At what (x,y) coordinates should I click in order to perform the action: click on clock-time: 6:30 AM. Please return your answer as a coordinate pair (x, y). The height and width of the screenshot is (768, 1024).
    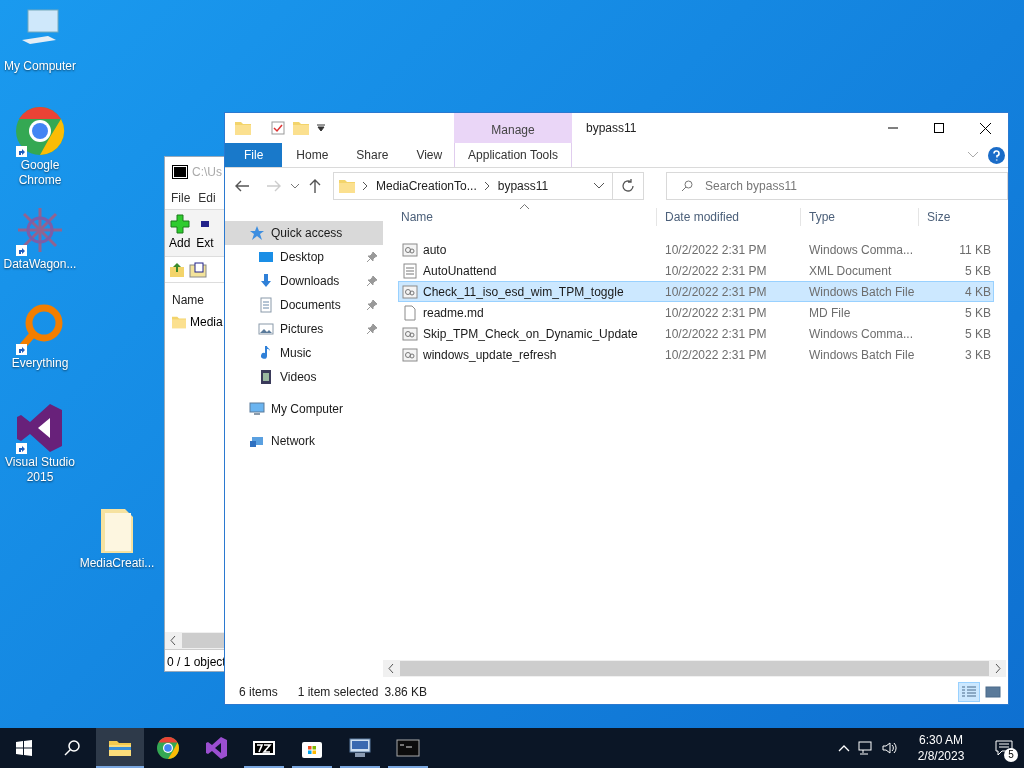
    Looking at the image, I should click on (941, 740).